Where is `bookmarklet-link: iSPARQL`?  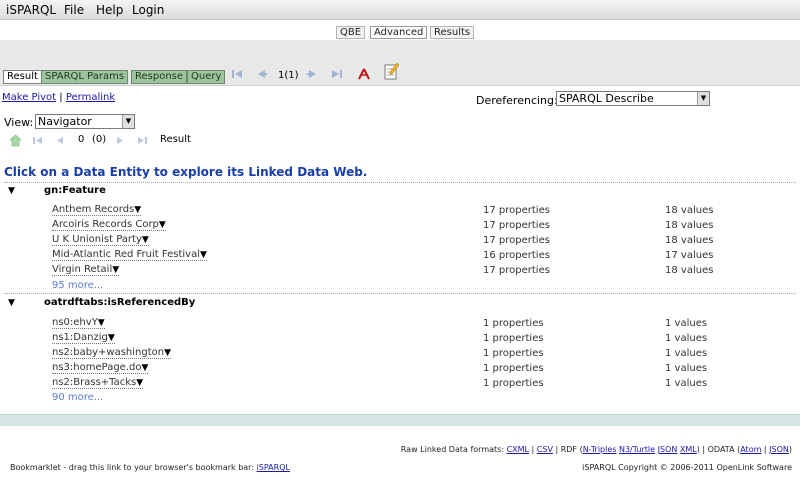
bookmarklet-link: iSPARQL is located at coordinates (273, 467).